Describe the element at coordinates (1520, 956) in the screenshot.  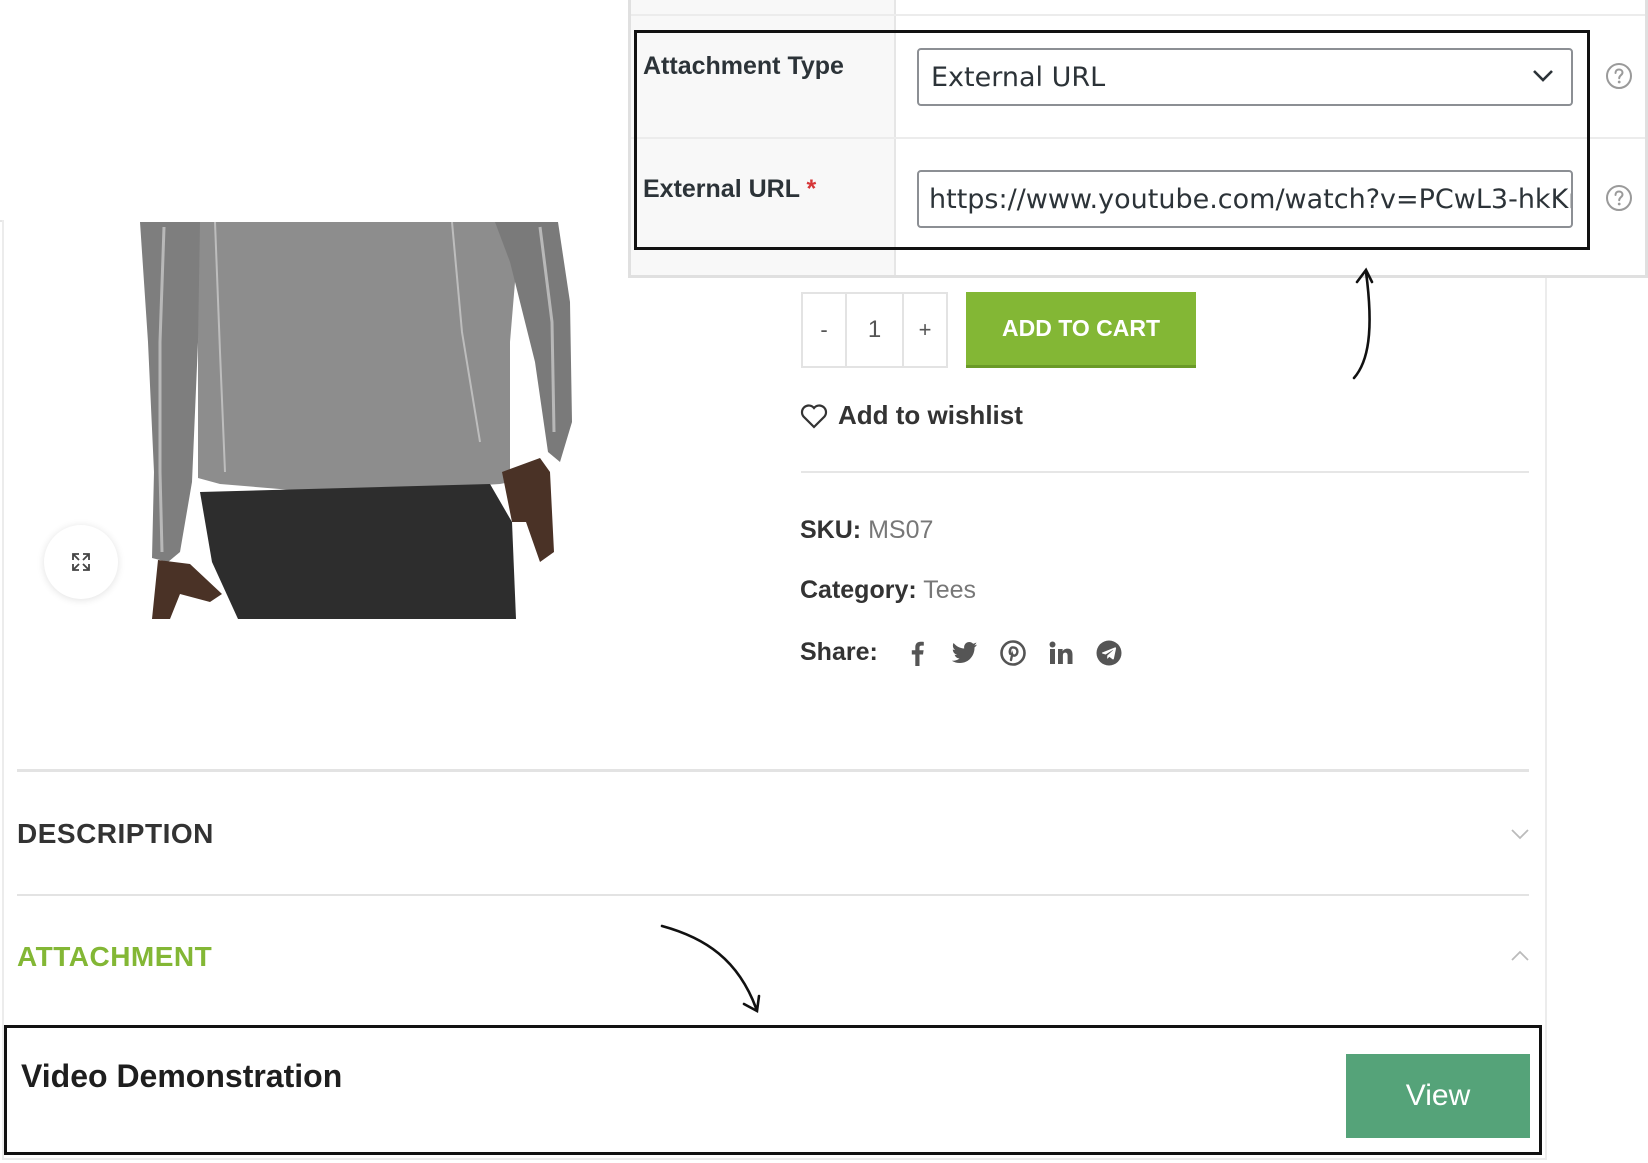
I see `chevron-up-icon` at that location.